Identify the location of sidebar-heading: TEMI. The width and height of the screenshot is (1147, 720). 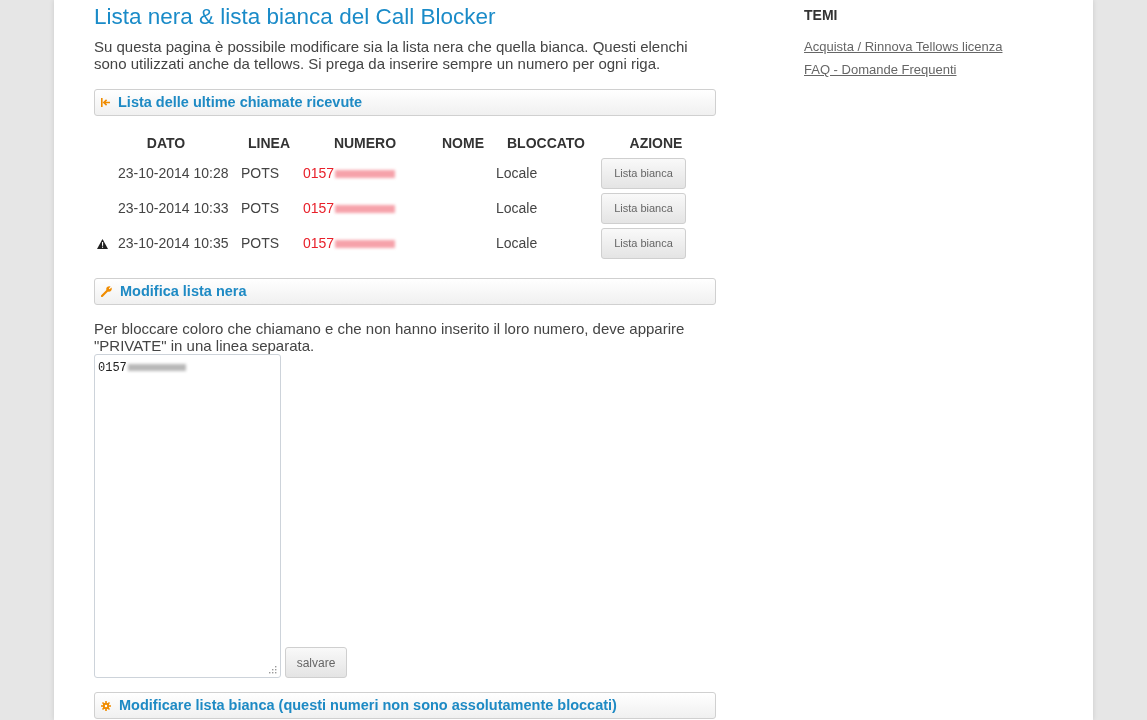
(821, 15).